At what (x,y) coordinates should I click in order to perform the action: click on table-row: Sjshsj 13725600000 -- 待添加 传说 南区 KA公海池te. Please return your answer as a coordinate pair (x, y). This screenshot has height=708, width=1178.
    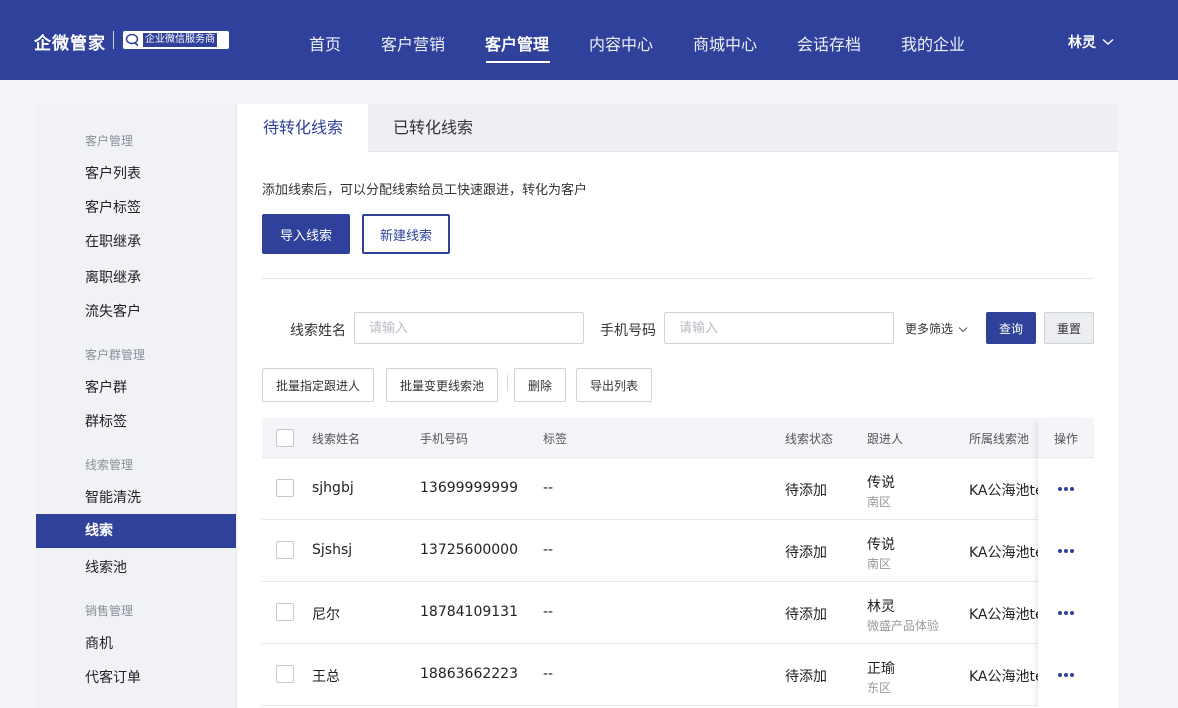
    Looking at the image, I should click on (678, 551).